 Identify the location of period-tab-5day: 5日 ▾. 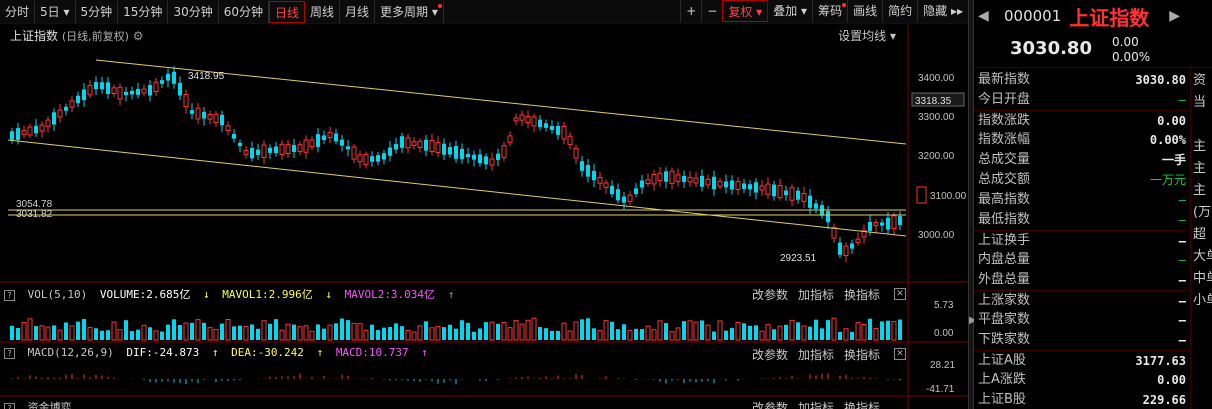
(55, 11).